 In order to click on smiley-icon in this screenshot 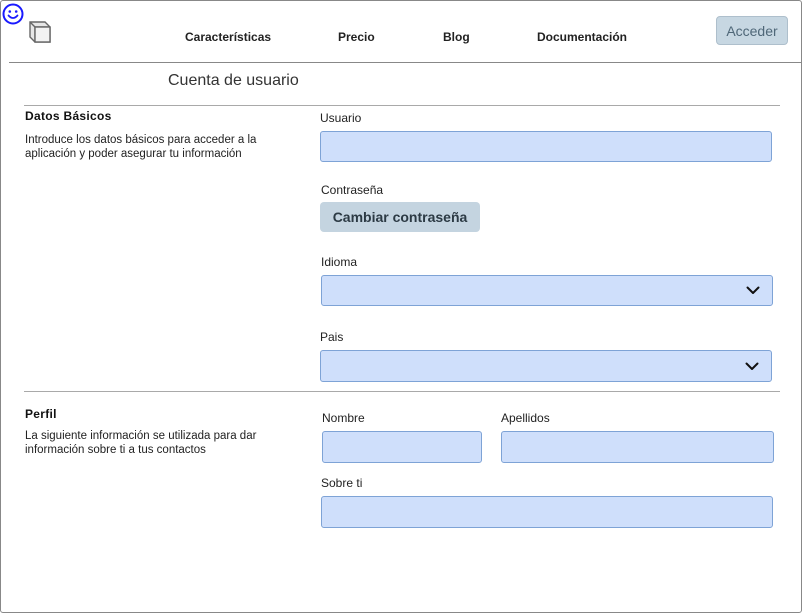, I will do `click(13, 14)`.